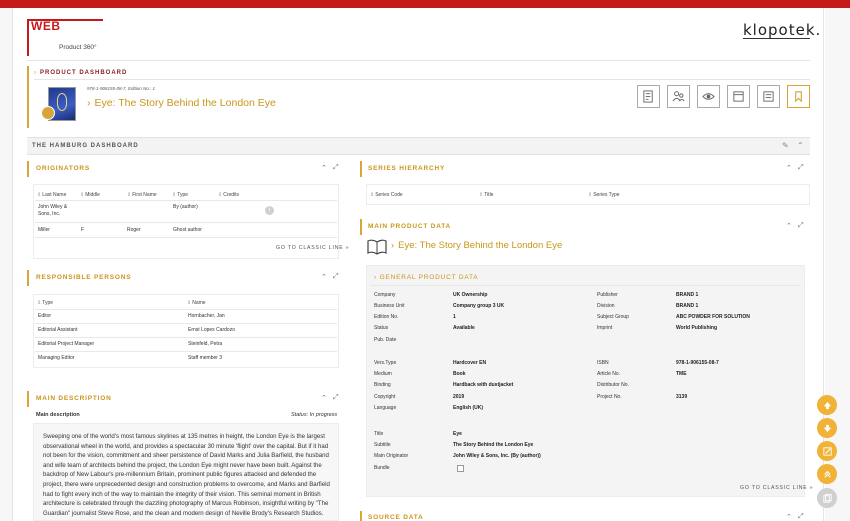 This screenshot has width=850, height=521. Describe the element at coordinates (827, 474) in the screenshot. I see `double-up-icon` at that location.